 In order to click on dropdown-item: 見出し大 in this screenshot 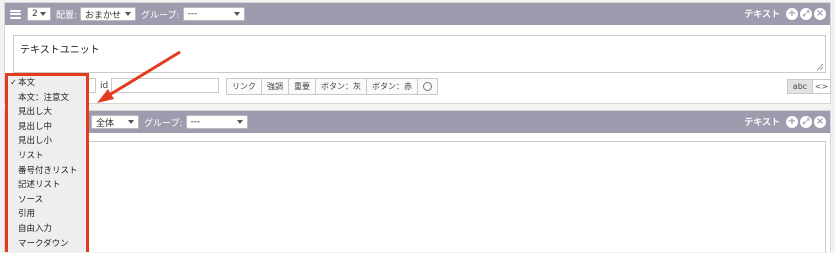, I will do `click(47, 112)`.